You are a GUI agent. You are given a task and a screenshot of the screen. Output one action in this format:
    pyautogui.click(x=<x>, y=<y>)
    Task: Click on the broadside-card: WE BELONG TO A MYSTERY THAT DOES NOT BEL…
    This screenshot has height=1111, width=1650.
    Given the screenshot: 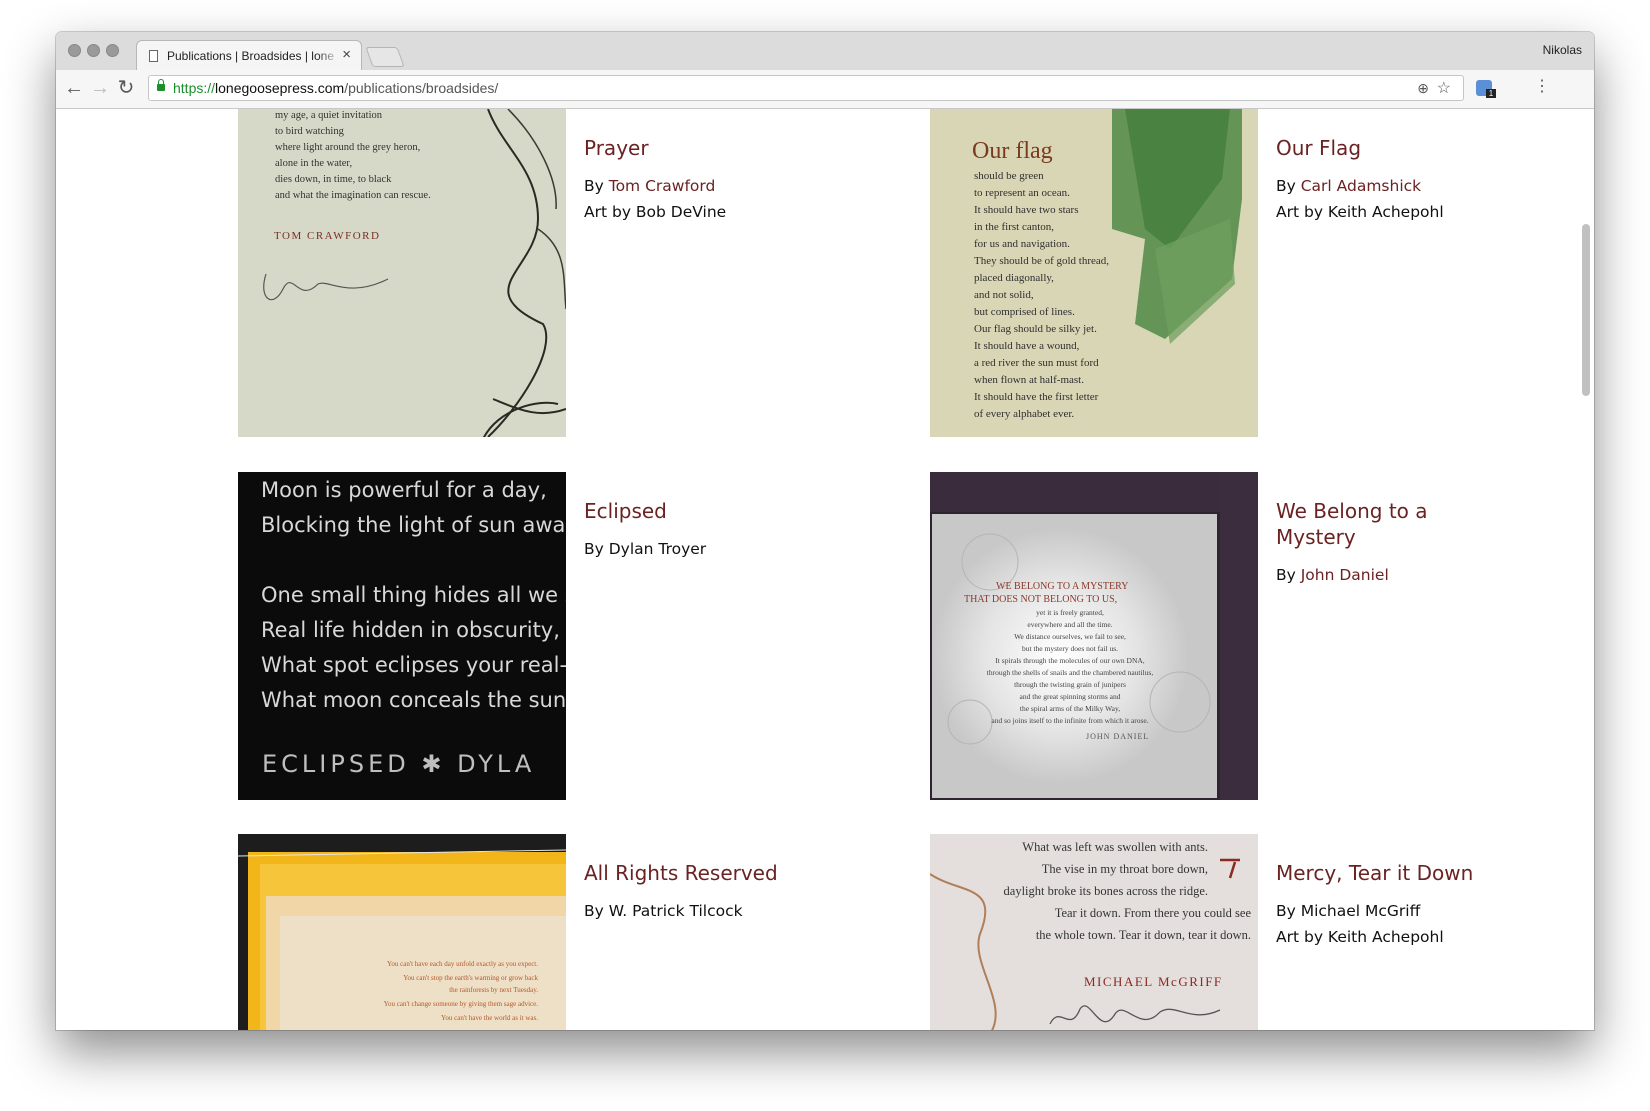 What is the action you would take?
    pyautogui.click(x=1210, y=637)
    